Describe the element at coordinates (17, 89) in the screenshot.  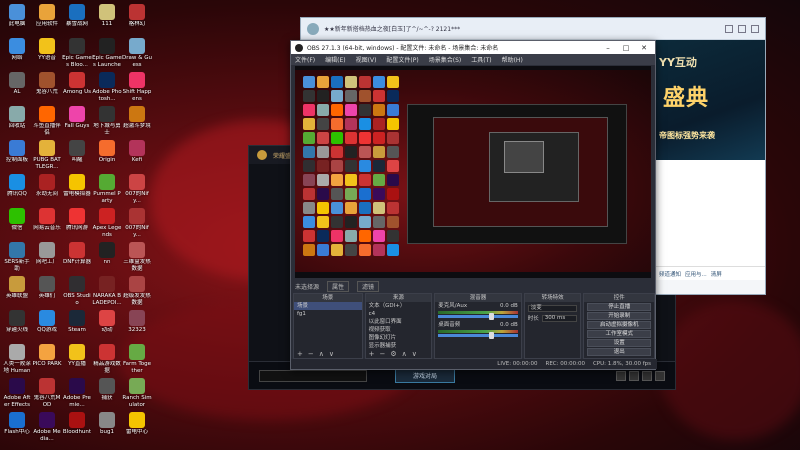
I see `desktop-icon: AL` at that location.